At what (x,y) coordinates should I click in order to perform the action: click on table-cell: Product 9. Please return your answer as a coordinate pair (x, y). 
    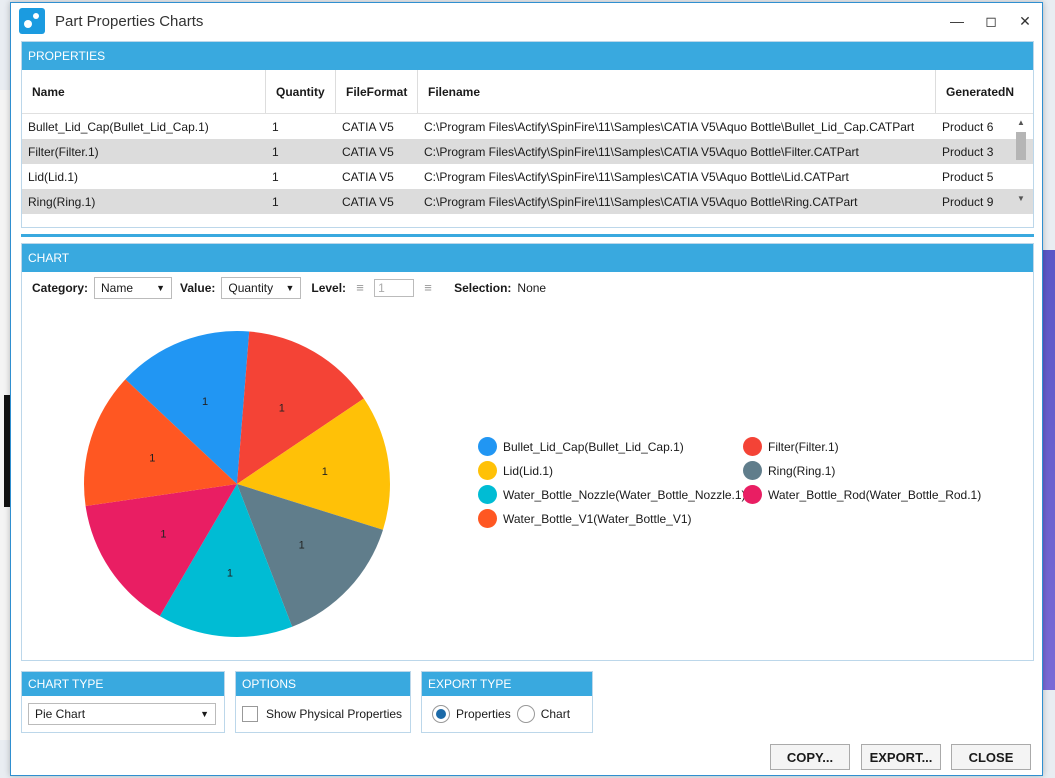
    Looking at the image, I should click on (968, 201).